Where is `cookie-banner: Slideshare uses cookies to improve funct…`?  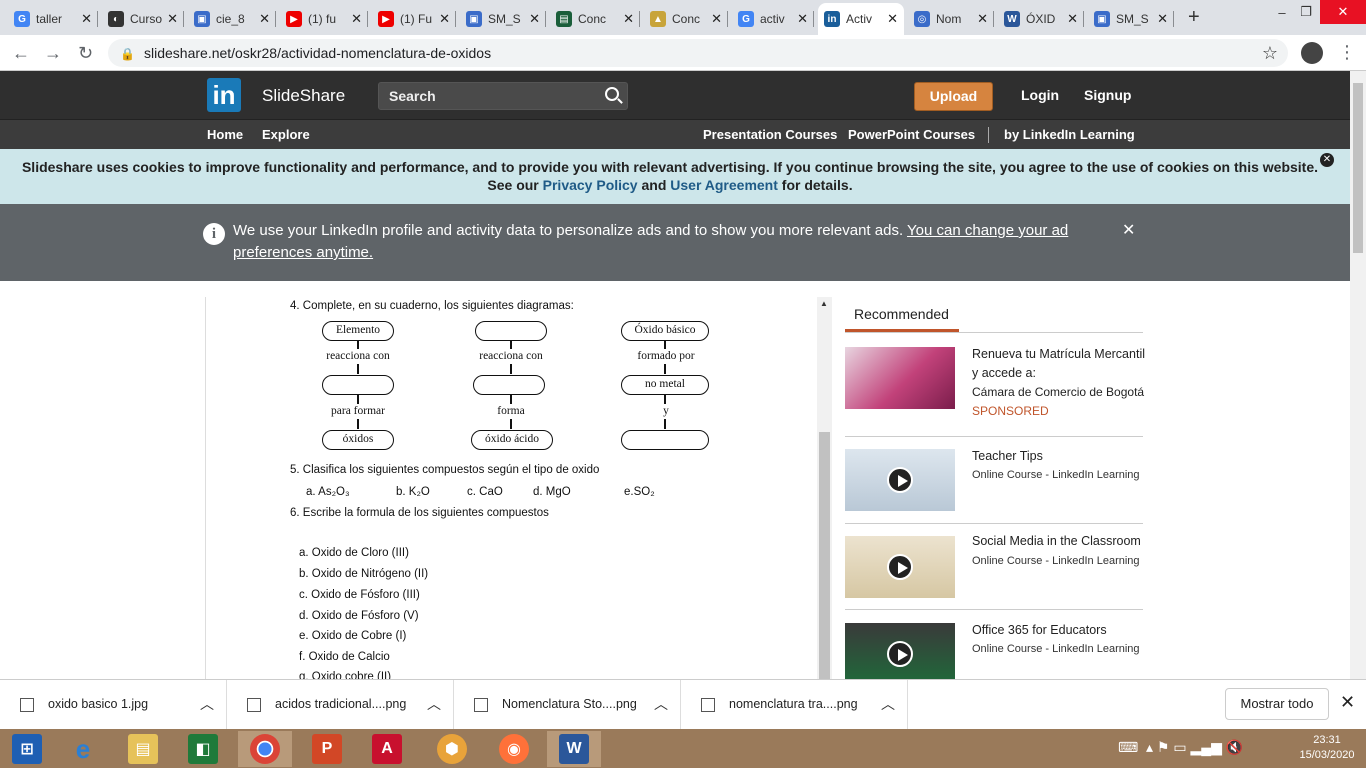
cookie-banner: Slideshare uses cookies to improve funct… is located at coordinates (675, 176).